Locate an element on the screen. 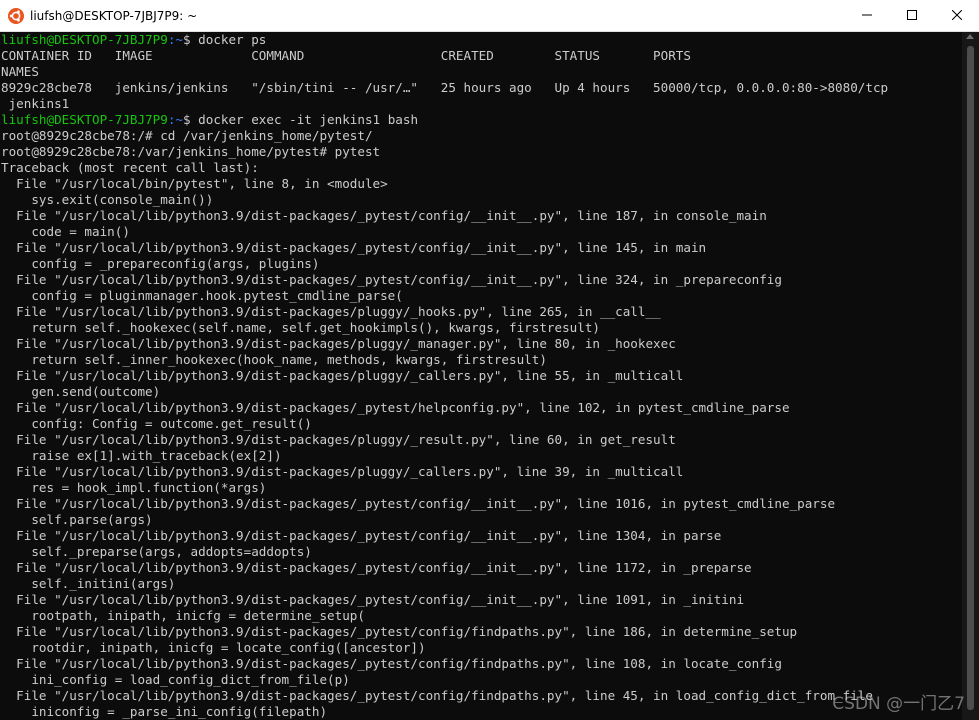 The height and width of the screenshot is (720, 979). minimize-icon is located at coordinates (866, 16).